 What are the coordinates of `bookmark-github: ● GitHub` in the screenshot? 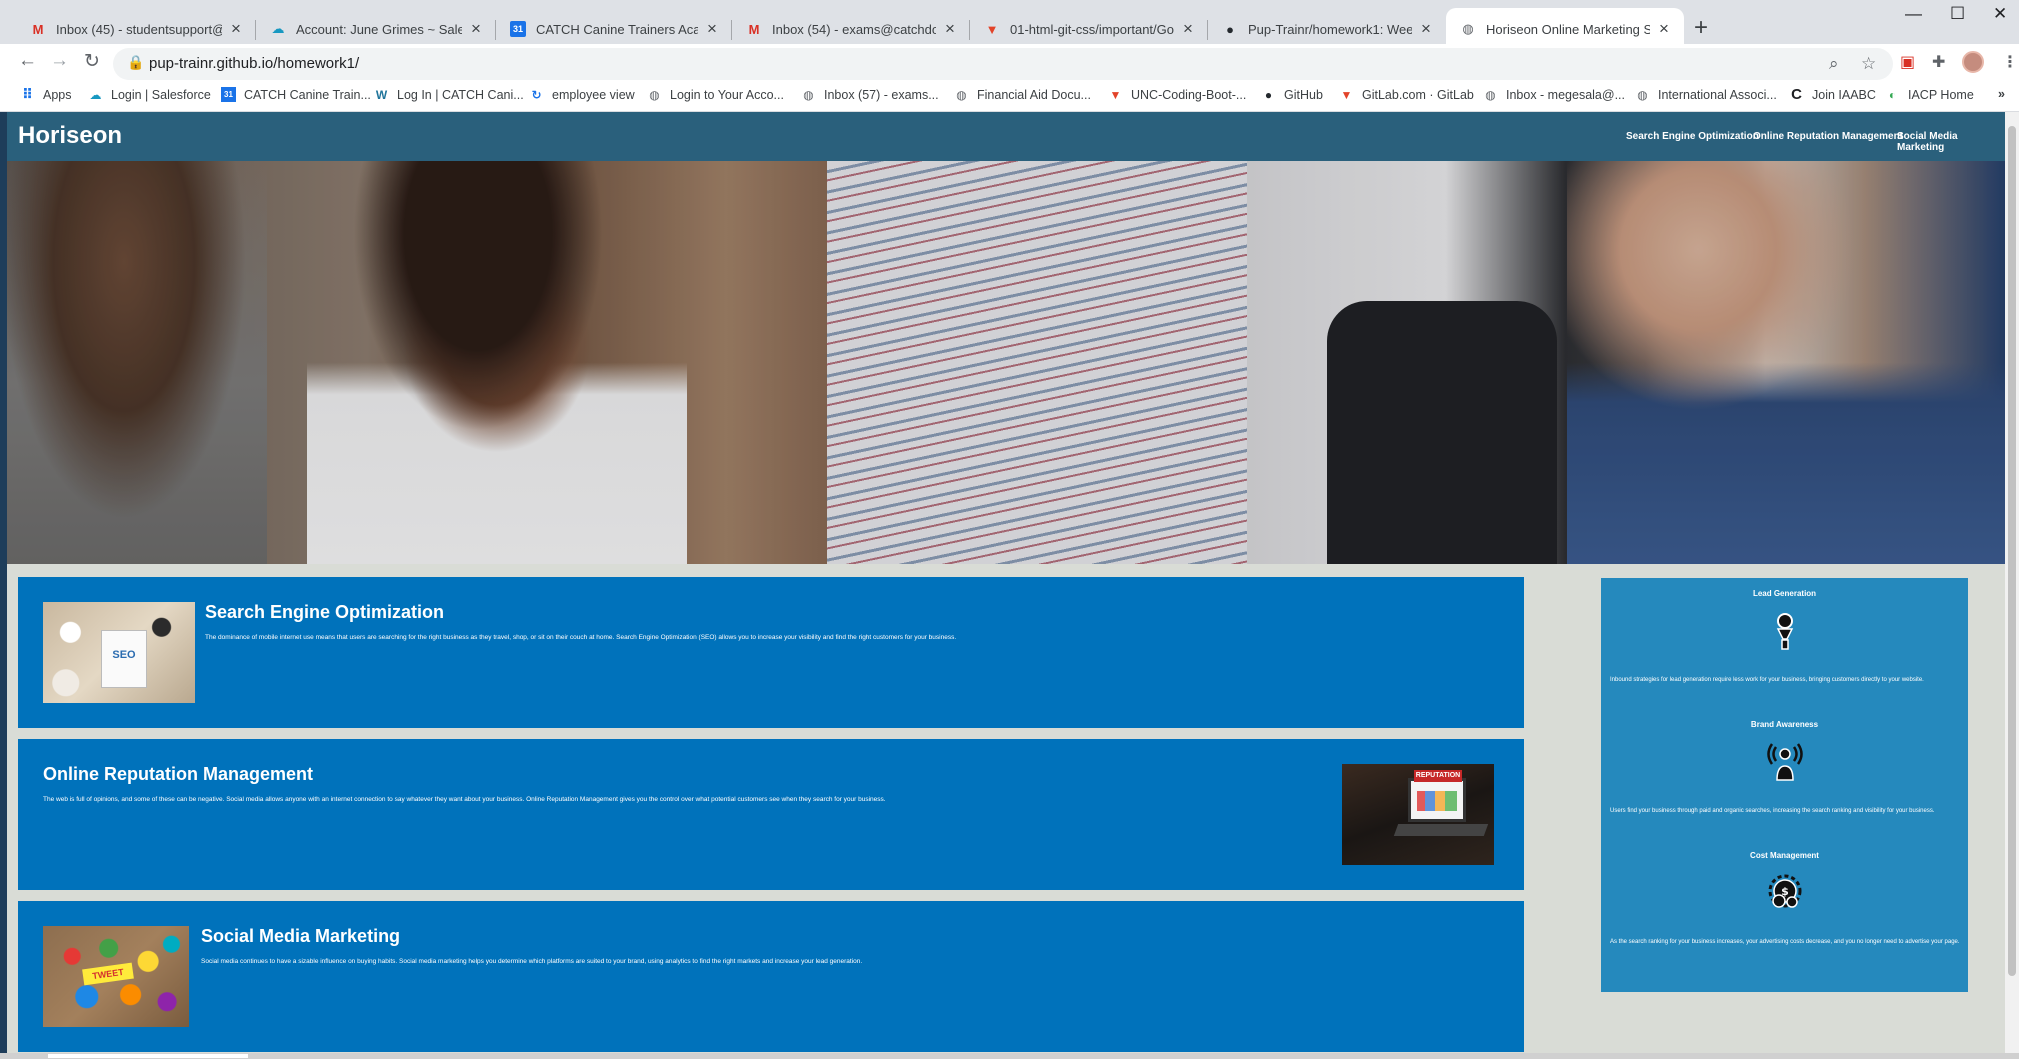 It's located at (1292, 94).